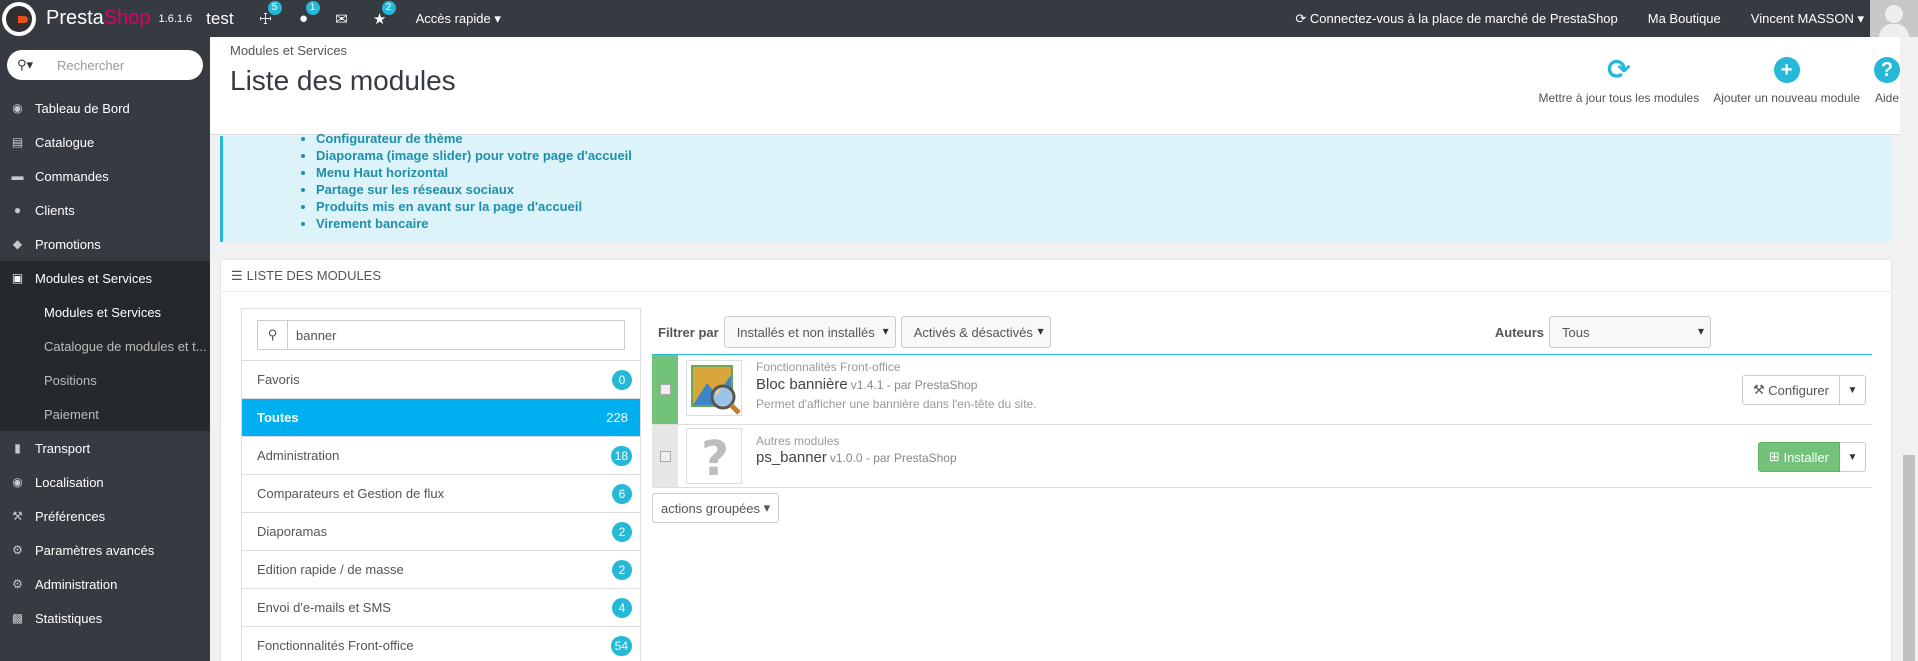 The height and width of the screenshot is (661, 1918). I want to click on orders-badge: 5, so click(274, 7).